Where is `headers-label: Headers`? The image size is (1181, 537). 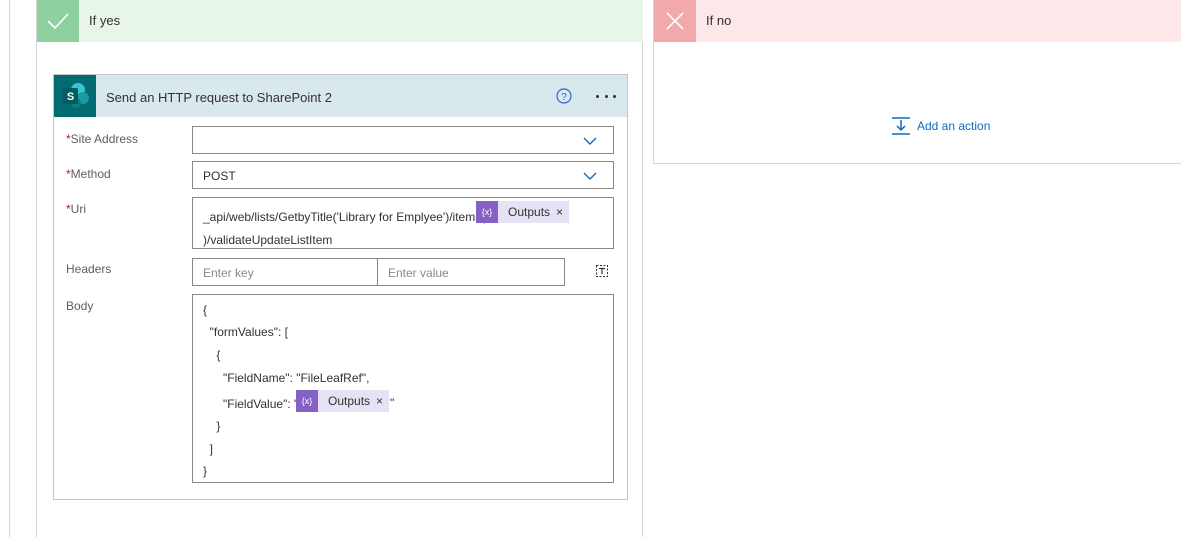
headers-label: Headers is located at coordinates (89, 269).